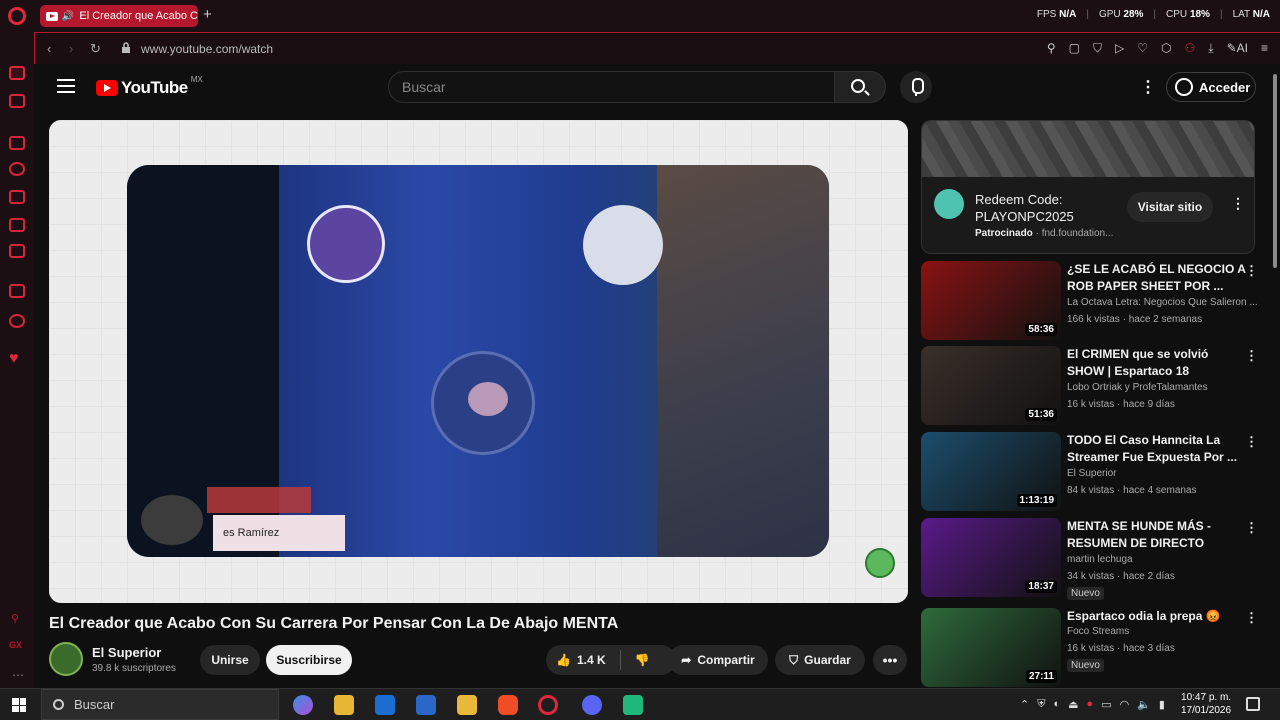  I want to click on recommendation-thumbnail: 58:36, so click(991, 300).